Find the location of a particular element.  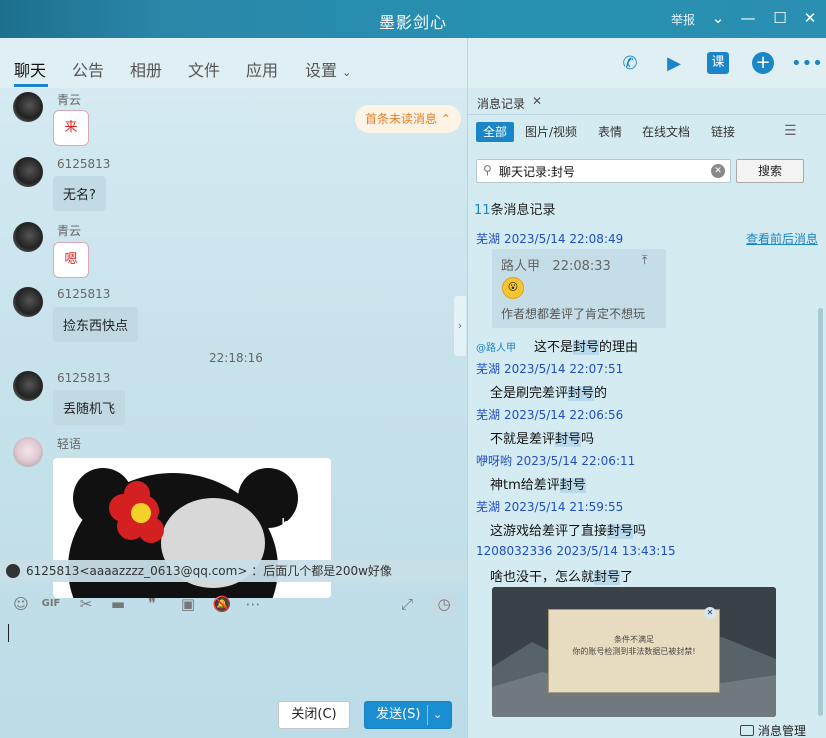

emoji-icon: 😮 is located at coordinates (513, 288).